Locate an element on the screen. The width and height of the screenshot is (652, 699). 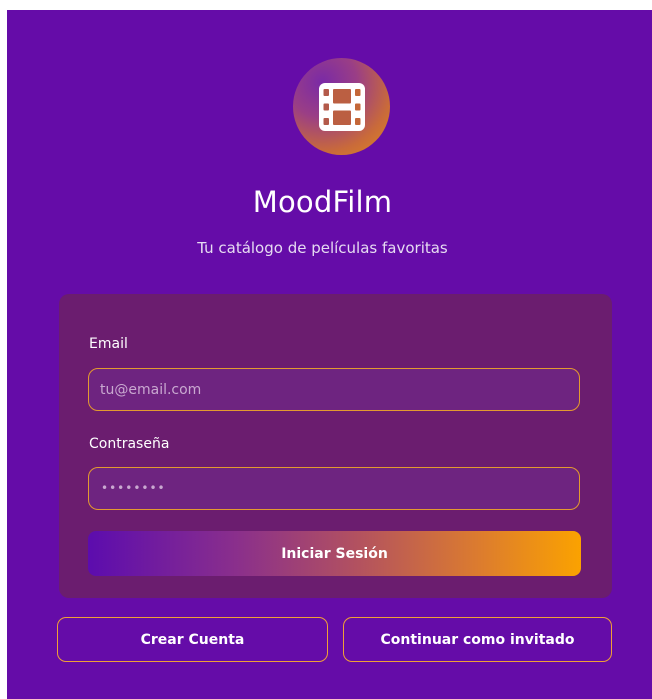
create-account-button: Crear Cuenta is located at coordinates (192, 639).